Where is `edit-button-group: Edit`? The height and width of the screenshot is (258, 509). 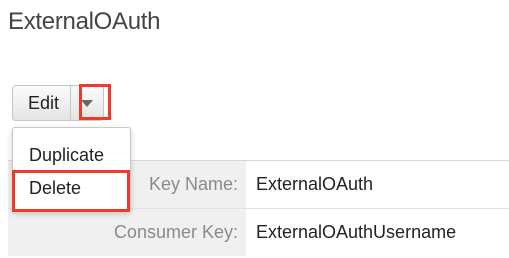 edit-button-group: Edit is located at coordinates (58, 103).